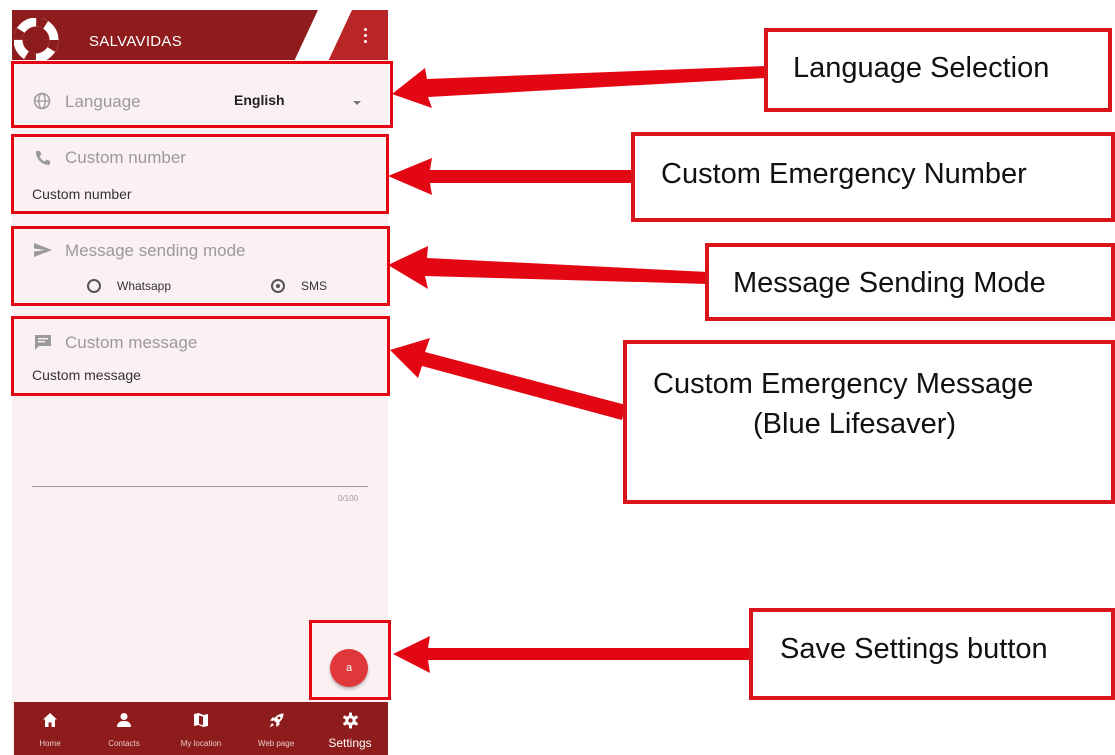 This screenshot has height=755, width=1115. Describe the element at coordinates (914, 649) in the screenshot. I see `callout-save-text: Save Settings button` at that location.